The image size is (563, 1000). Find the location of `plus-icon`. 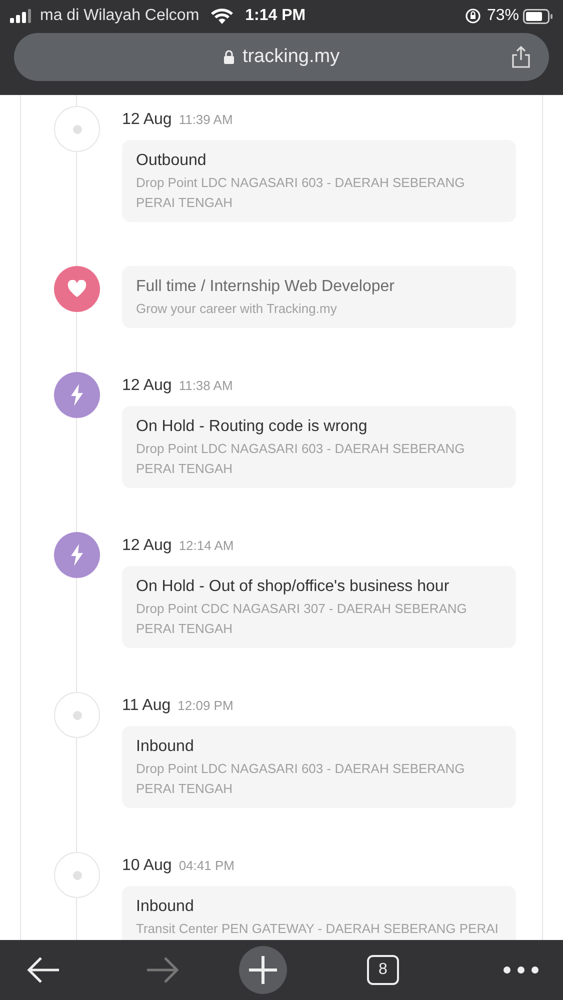

plus-icon is located at coordinates (263, 970).